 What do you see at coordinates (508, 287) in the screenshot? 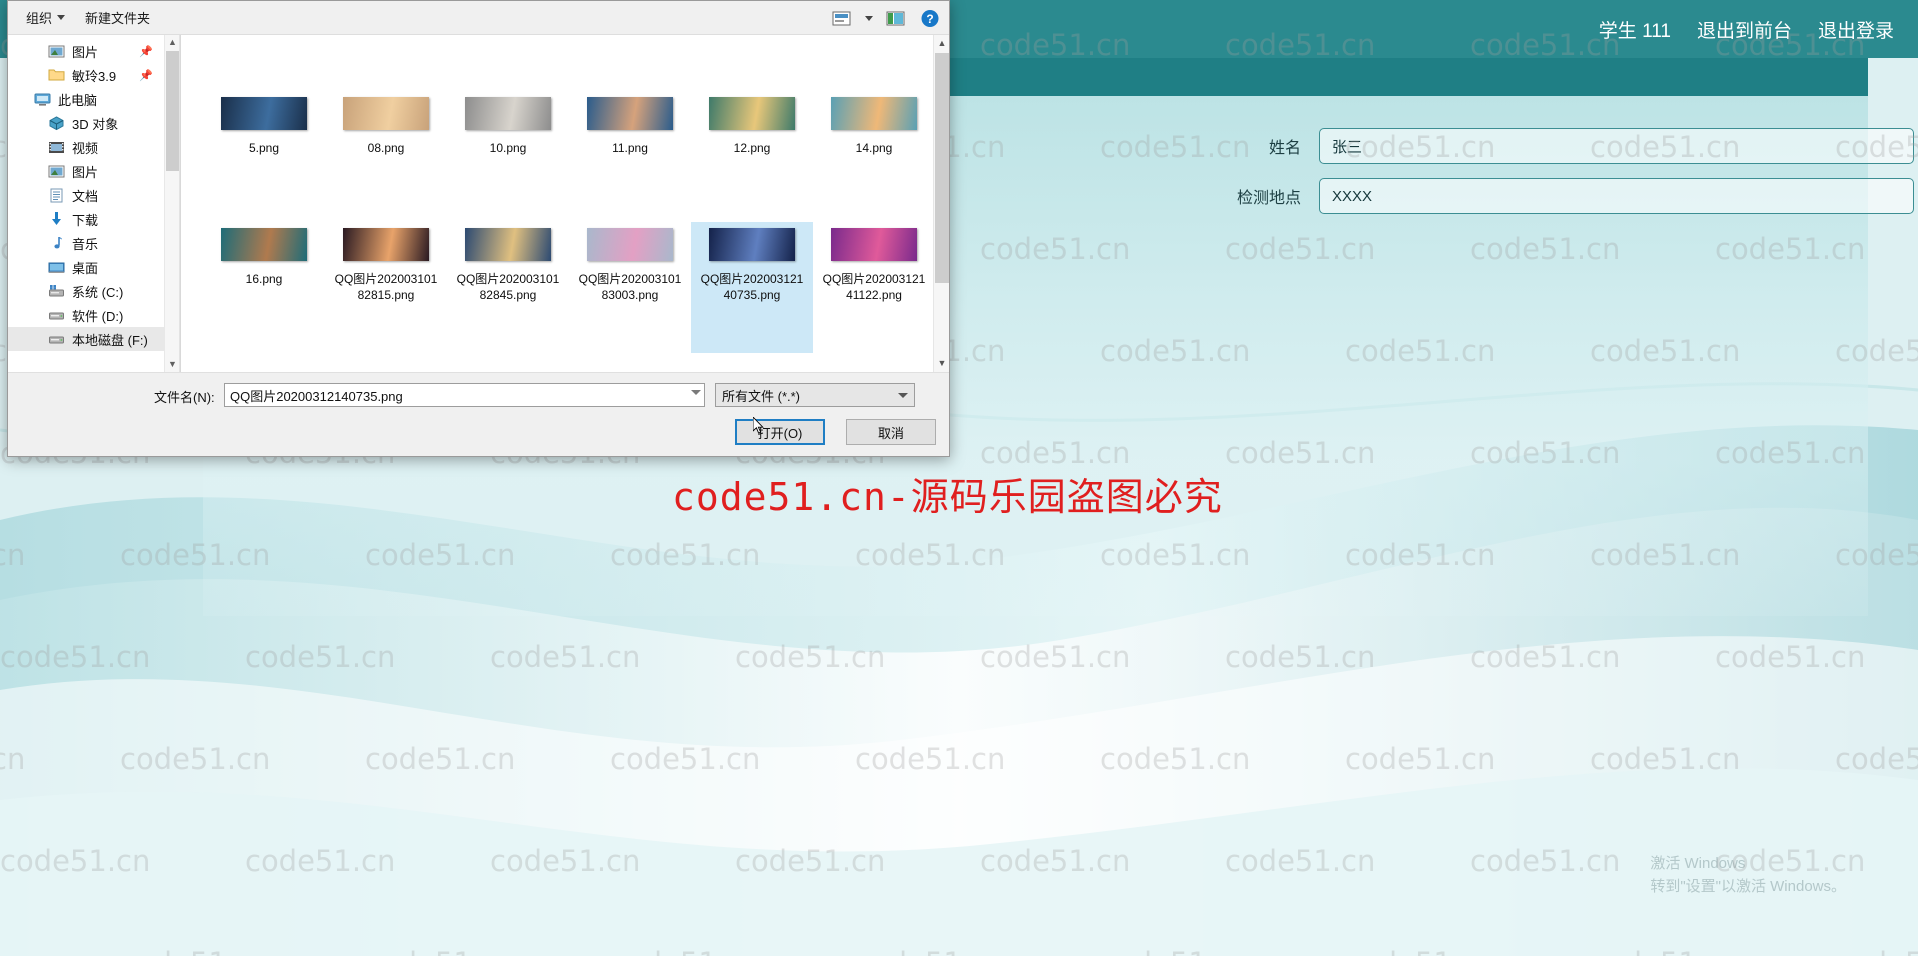
I see `file-cell: QQ图片20200310182845.png` at bounding box center [508, 287].